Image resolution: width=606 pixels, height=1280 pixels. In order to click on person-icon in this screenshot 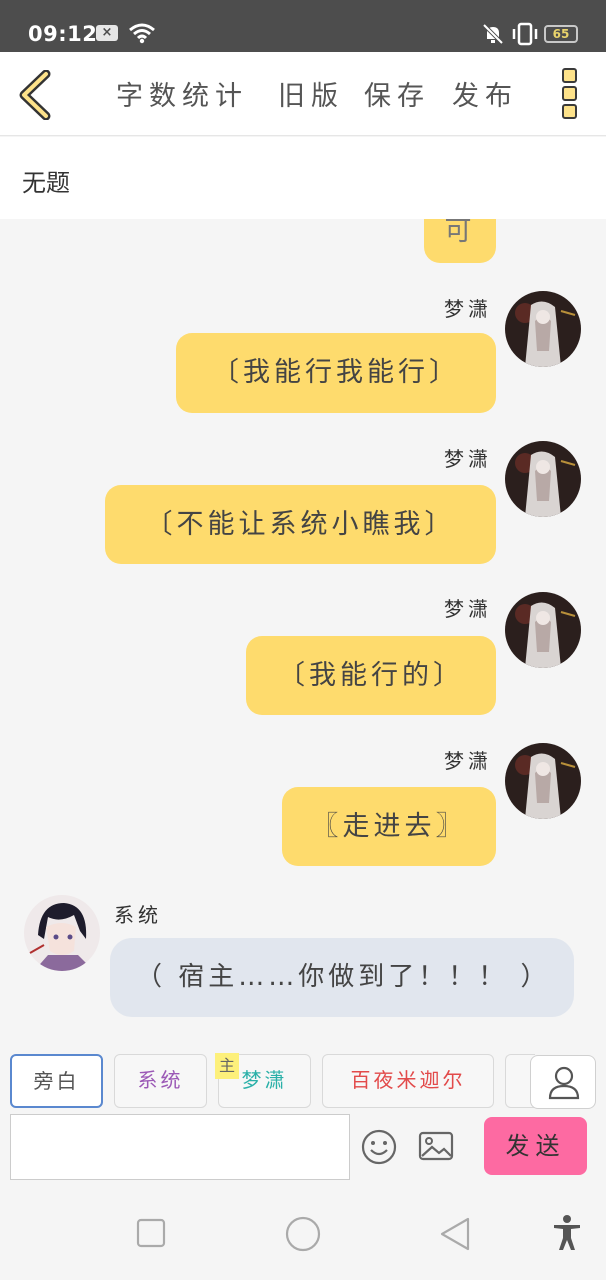, I will do `click(564, 1083)`.